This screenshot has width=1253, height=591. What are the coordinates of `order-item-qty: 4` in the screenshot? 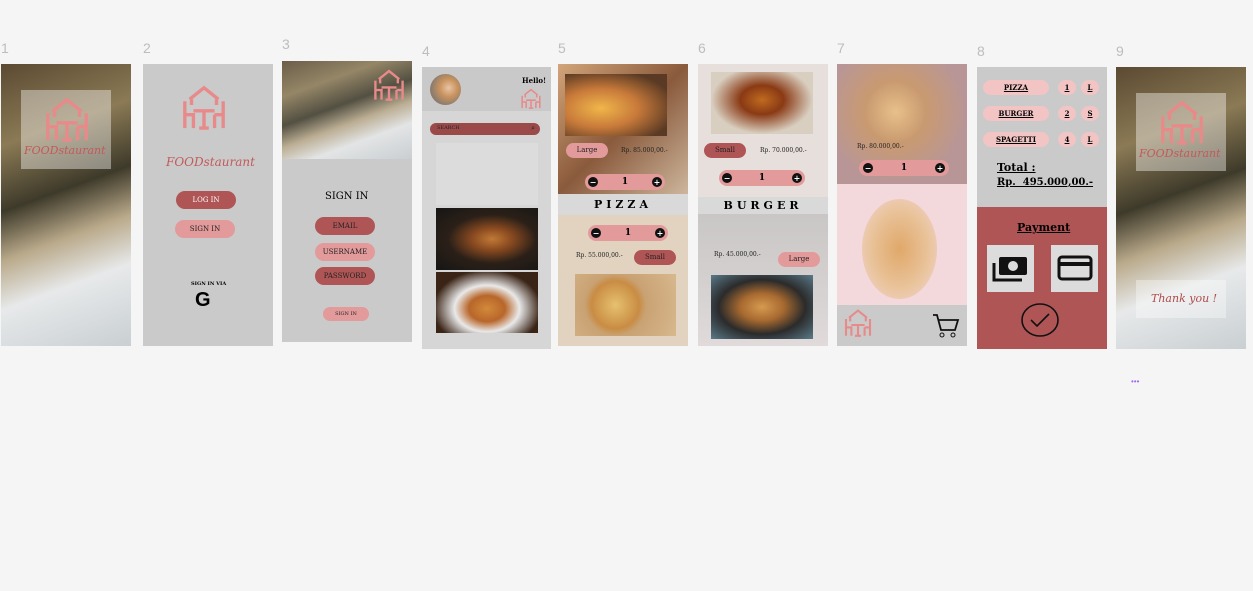 It's located at (1067, 139).